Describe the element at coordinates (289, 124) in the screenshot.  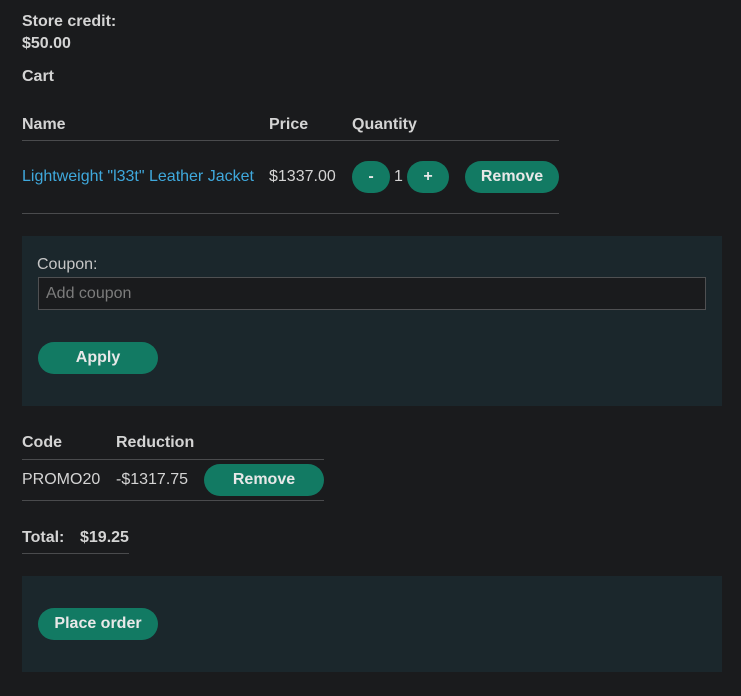
I see `column-header-price: Price` at that location.